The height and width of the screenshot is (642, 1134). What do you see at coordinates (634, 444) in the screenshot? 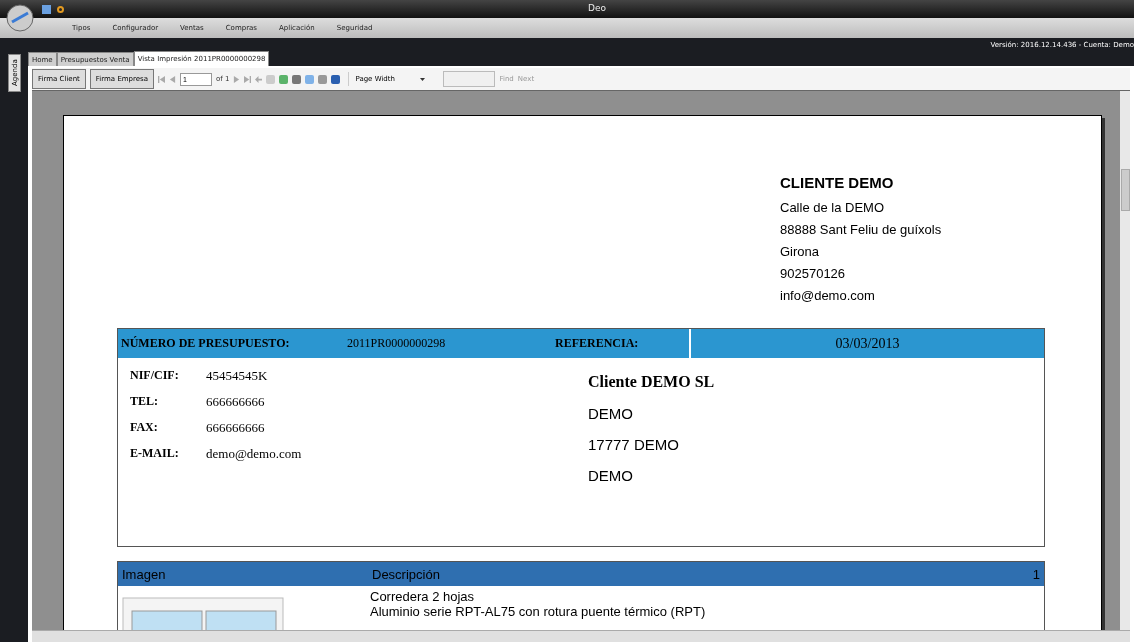
I see `company-address-line: 17777 DEMO` at bounding box center [634, 444].